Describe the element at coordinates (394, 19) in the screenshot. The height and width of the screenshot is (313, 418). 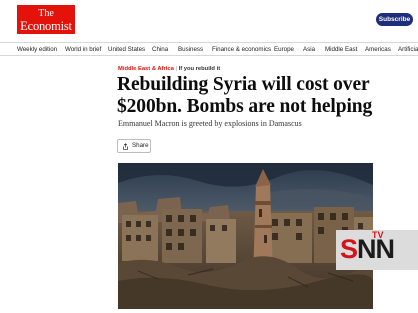
I see `subscribe-button: Subscribe` at that location.